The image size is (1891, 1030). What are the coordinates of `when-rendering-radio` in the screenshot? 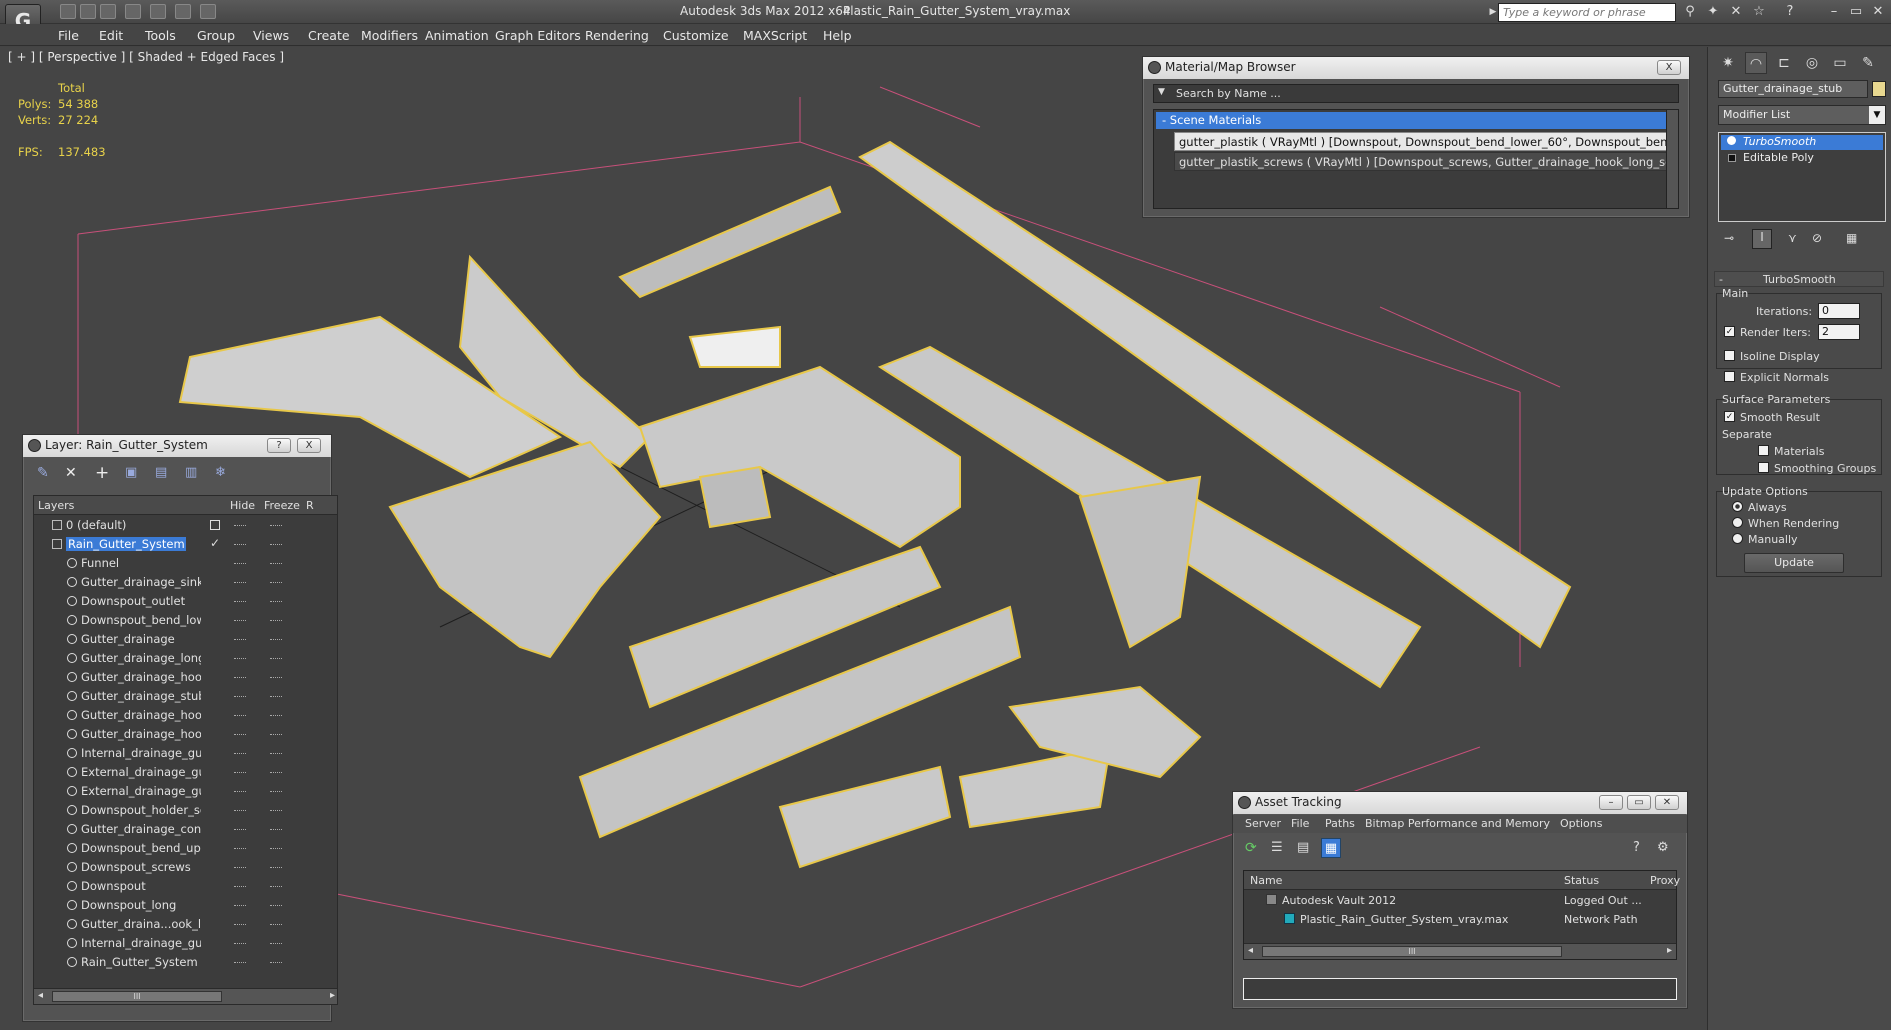 It's located at (1737, 522).